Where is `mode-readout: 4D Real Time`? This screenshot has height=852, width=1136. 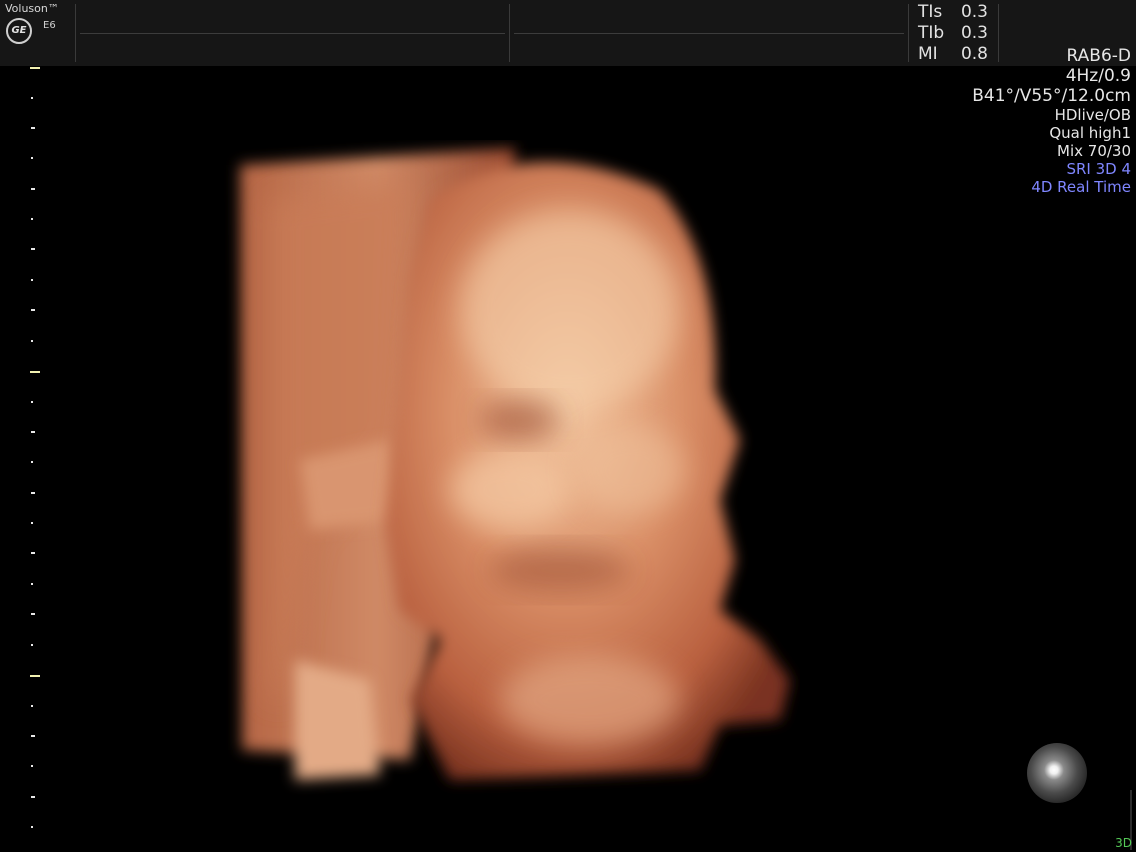
mode-readout: 4D Real Time is located at coordinates (1081, 187).